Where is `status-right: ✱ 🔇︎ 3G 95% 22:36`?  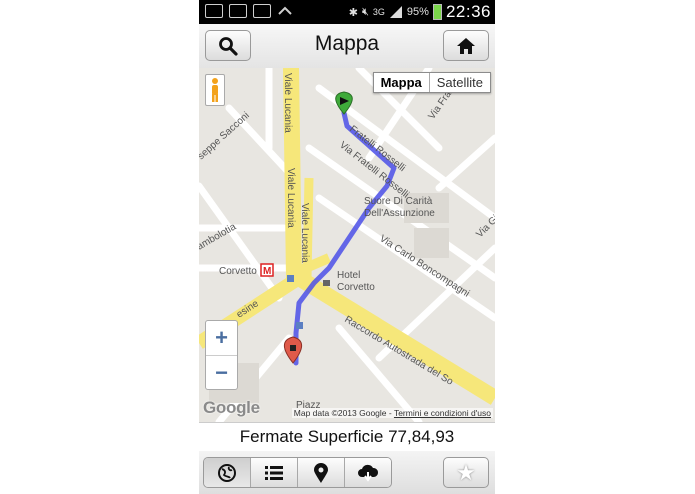
status-right: ✱ 🔇︎ 3G 95% 22:36 is located at coordinates (420, 12).